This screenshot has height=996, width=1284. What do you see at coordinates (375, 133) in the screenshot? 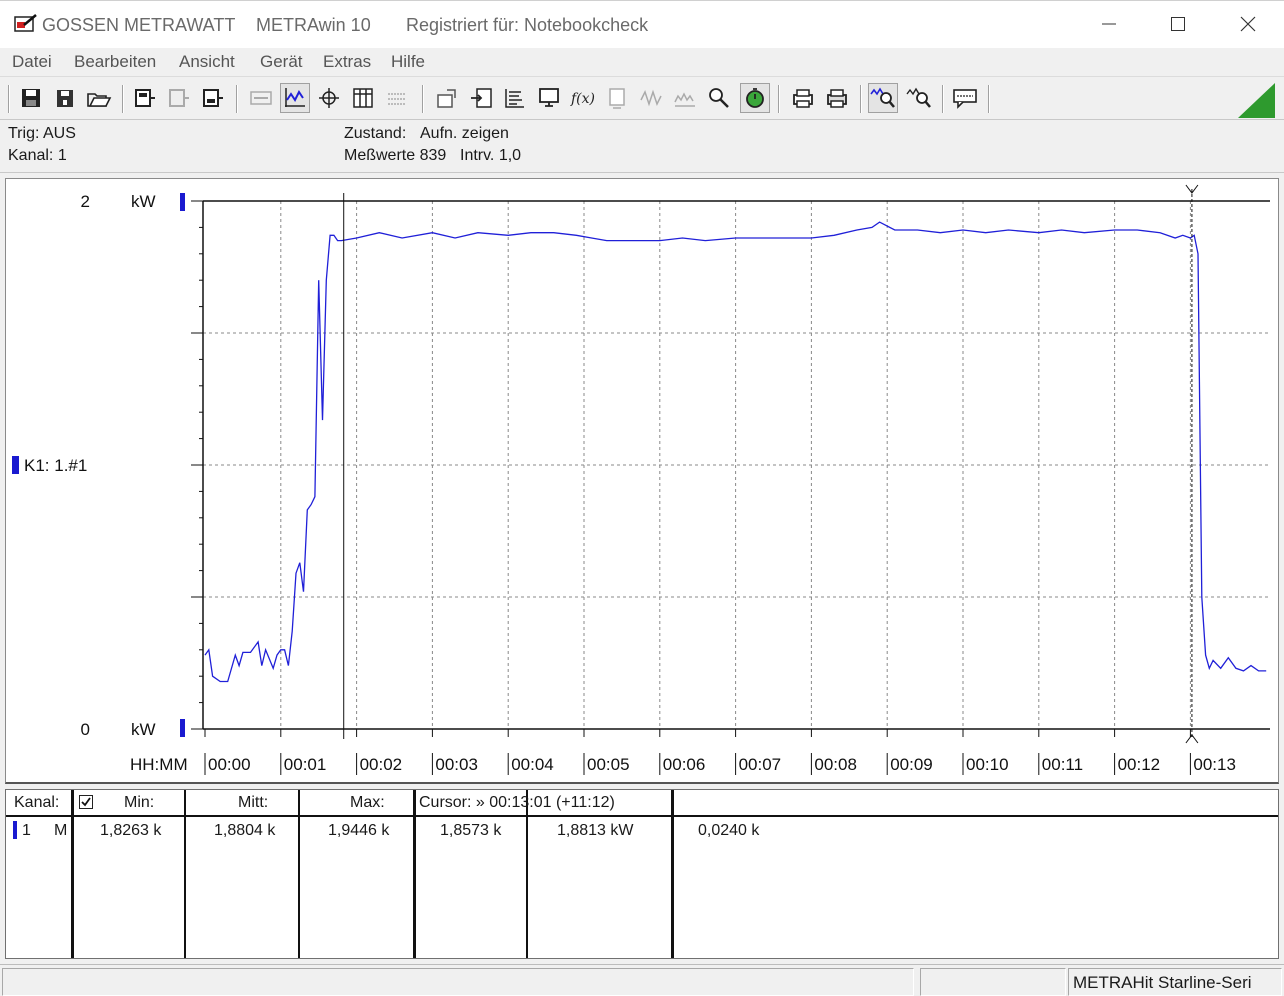
I see `state-label: Zustand:` at bounding box center [375, 133].